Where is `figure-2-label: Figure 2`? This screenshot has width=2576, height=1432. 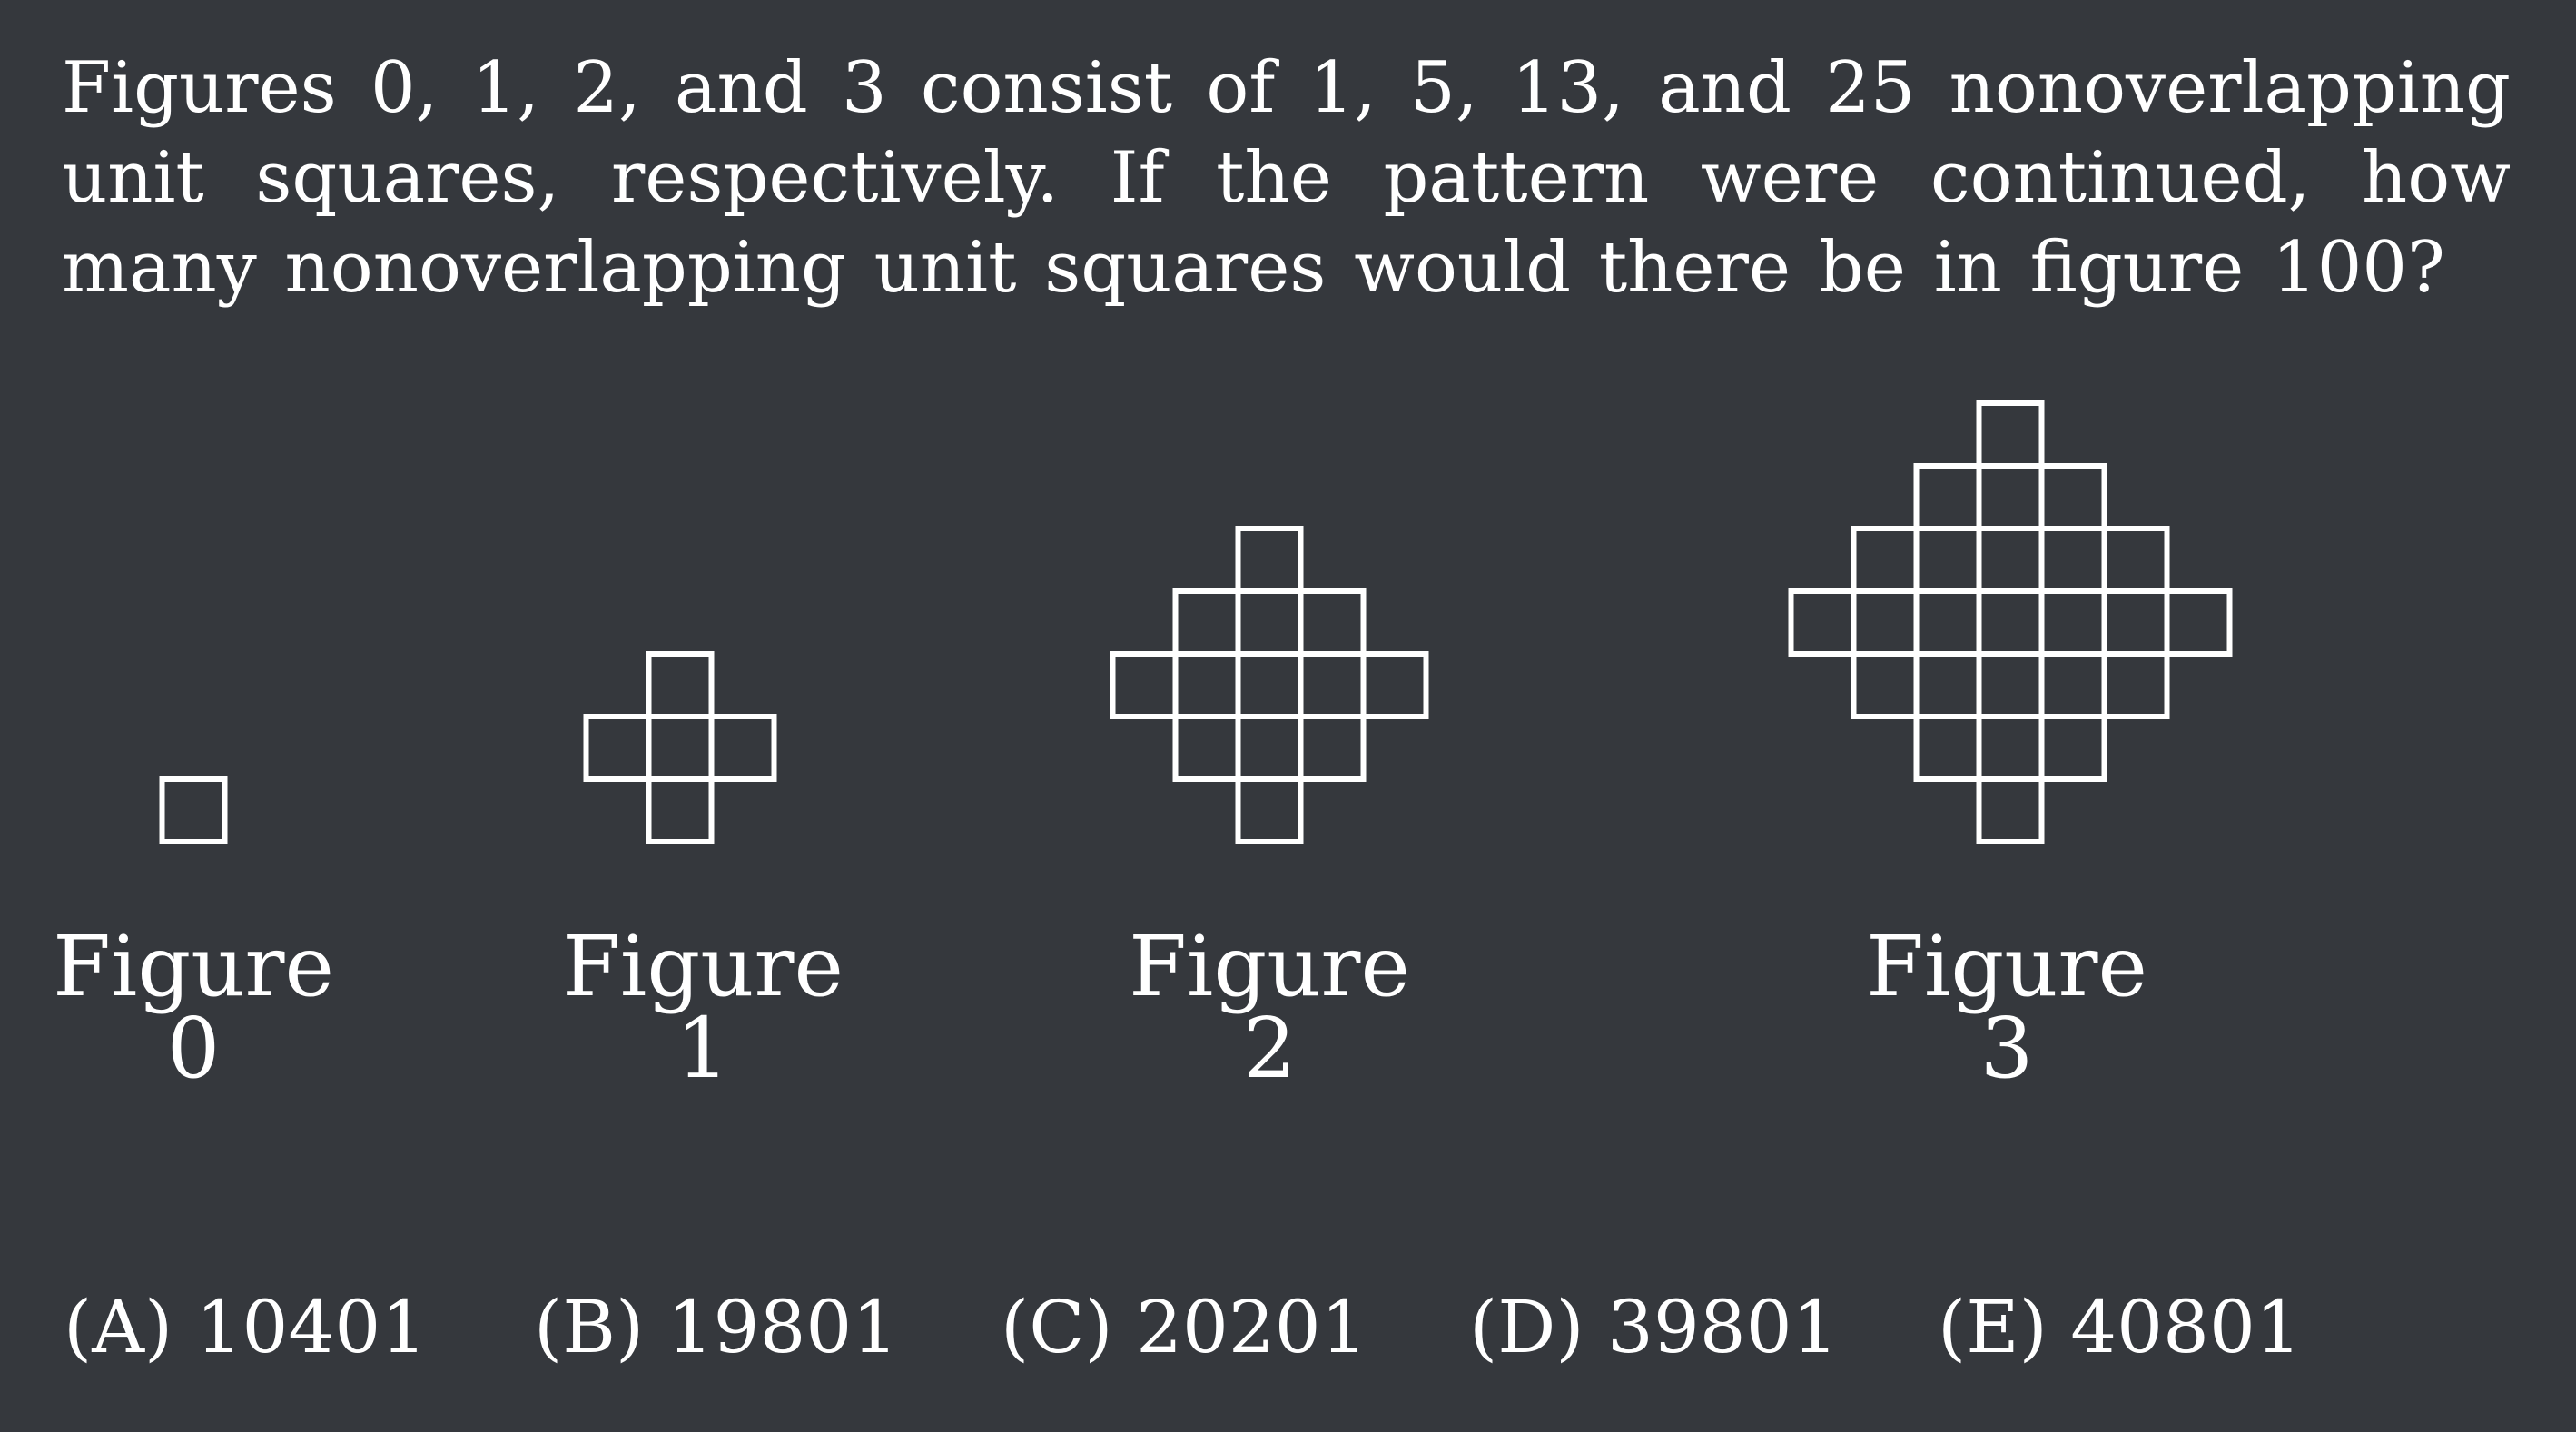 figure-2-label: Figure 2 is located at coordinates (1269, 1007).